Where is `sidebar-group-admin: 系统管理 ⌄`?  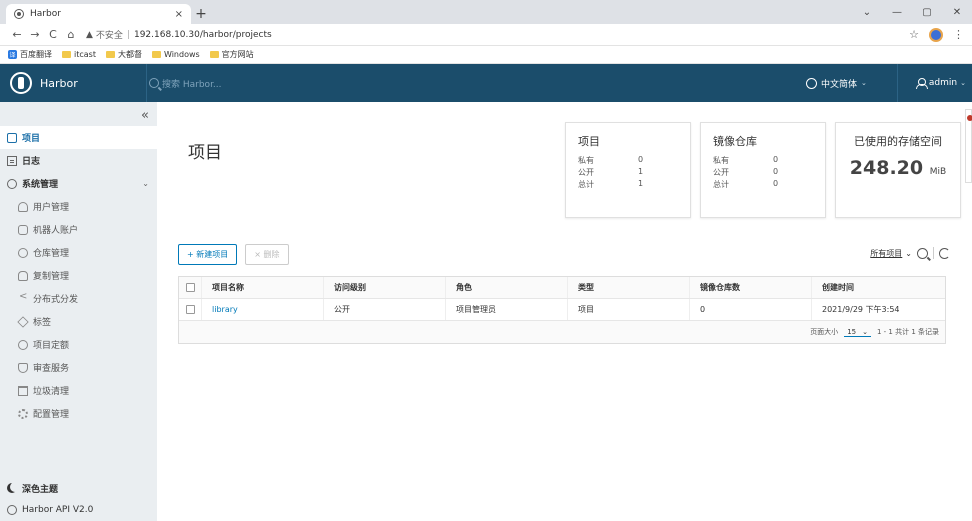 sidebar-group-admin: 系统管理 ⌄ is located at coordinates (78, 183).